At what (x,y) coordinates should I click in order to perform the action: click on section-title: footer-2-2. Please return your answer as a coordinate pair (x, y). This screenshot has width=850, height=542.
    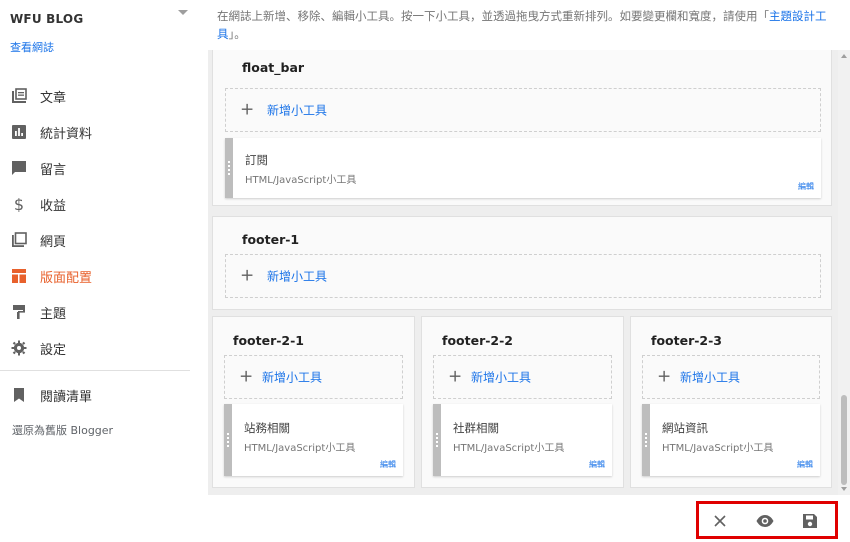
    Looking at the image, I should click on (478, 340).